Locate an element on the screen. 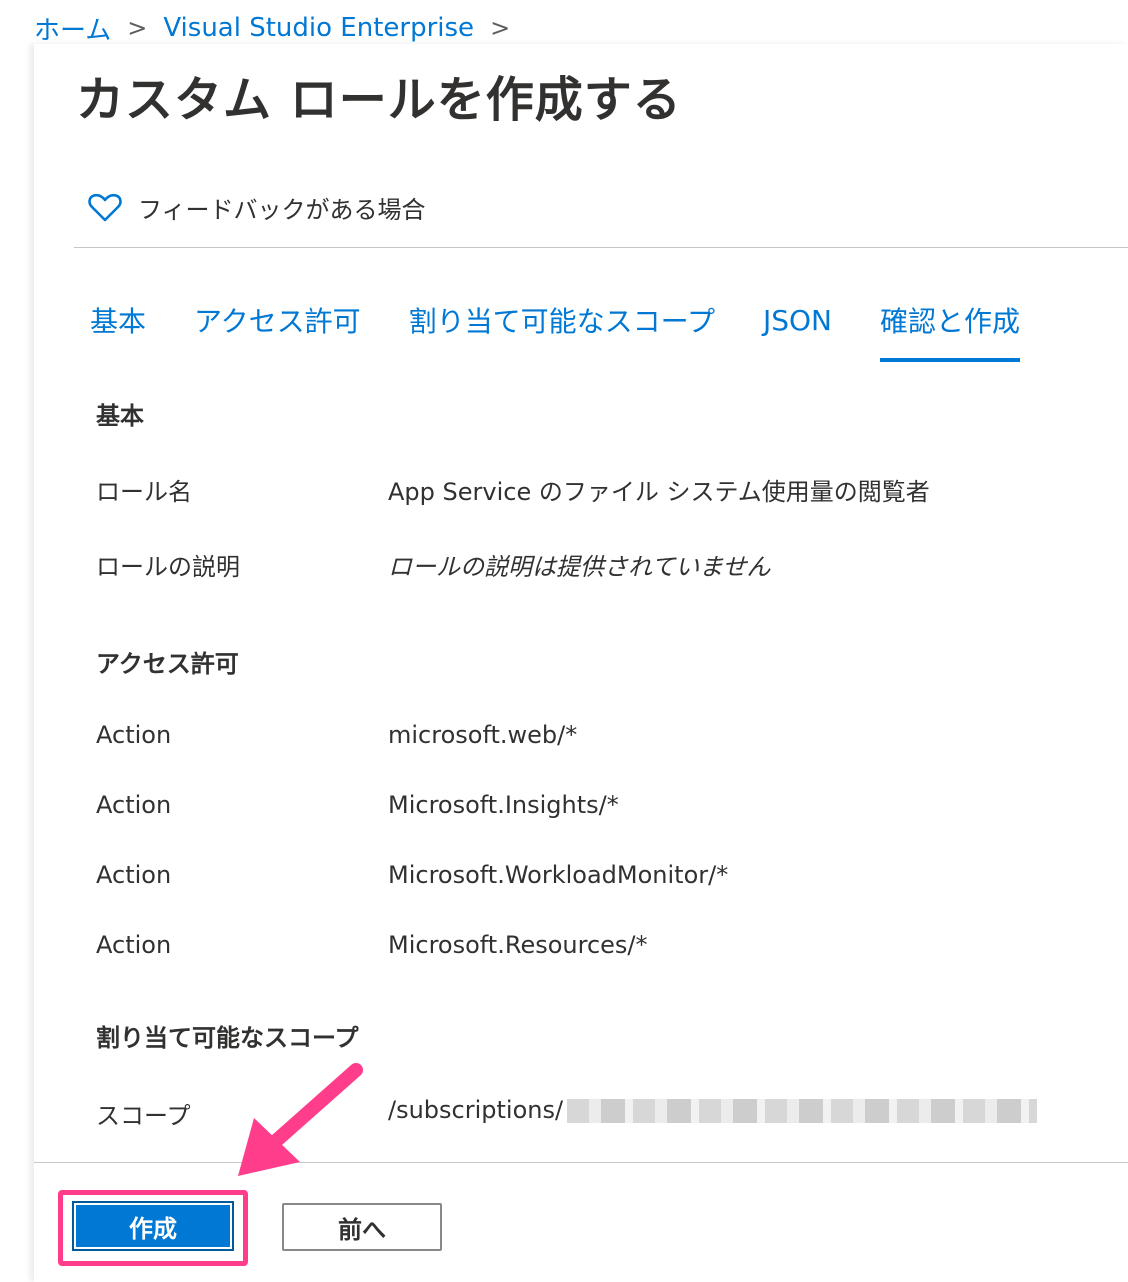  previous-button: 前へ is located at coordinates (362, 1227).